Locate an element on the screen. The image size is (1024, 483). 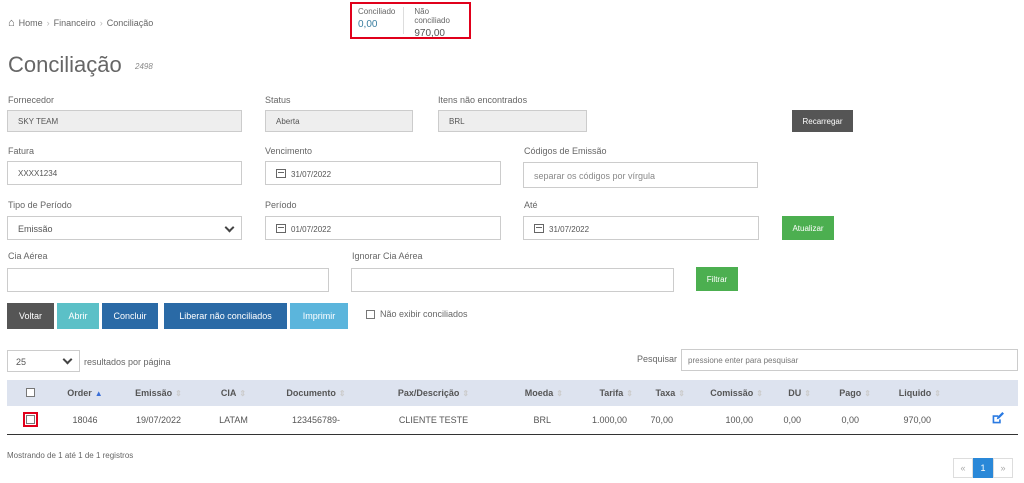
table-info: Mostrando de 1 até 1 de 1 registros is located at coordinates (70, 455).